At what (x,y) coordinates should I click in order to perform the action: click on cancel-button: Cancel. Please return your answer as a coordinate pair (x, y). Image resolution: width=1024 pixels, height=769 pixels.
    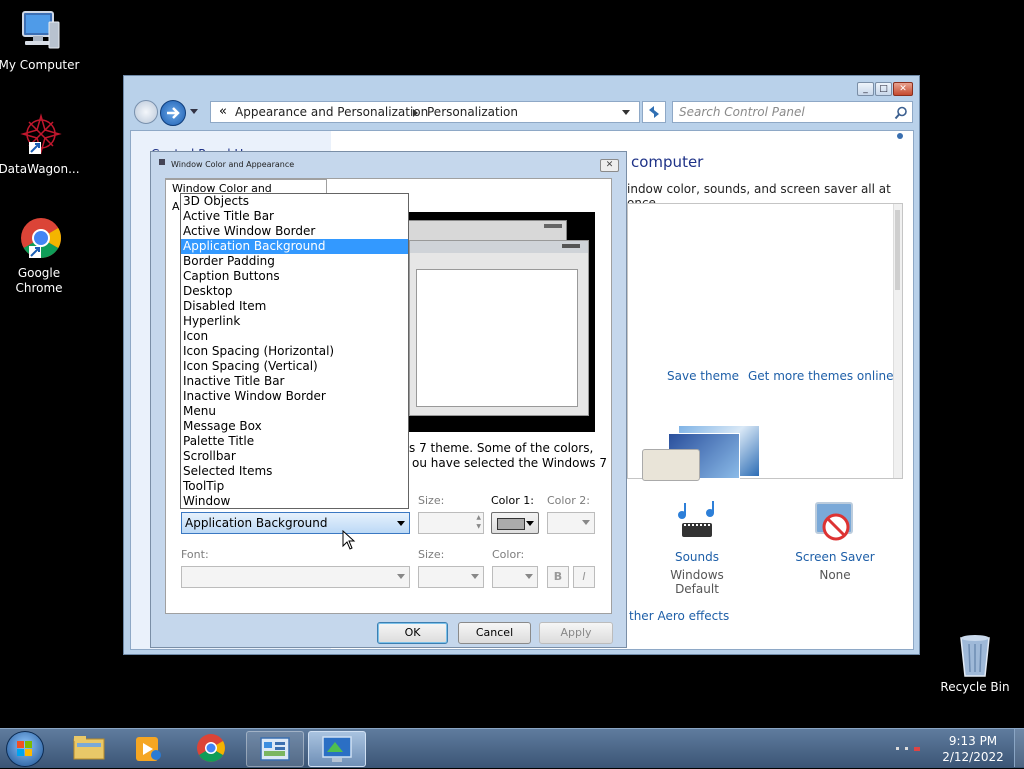
    Looking at the image, I should click on (494, 633).